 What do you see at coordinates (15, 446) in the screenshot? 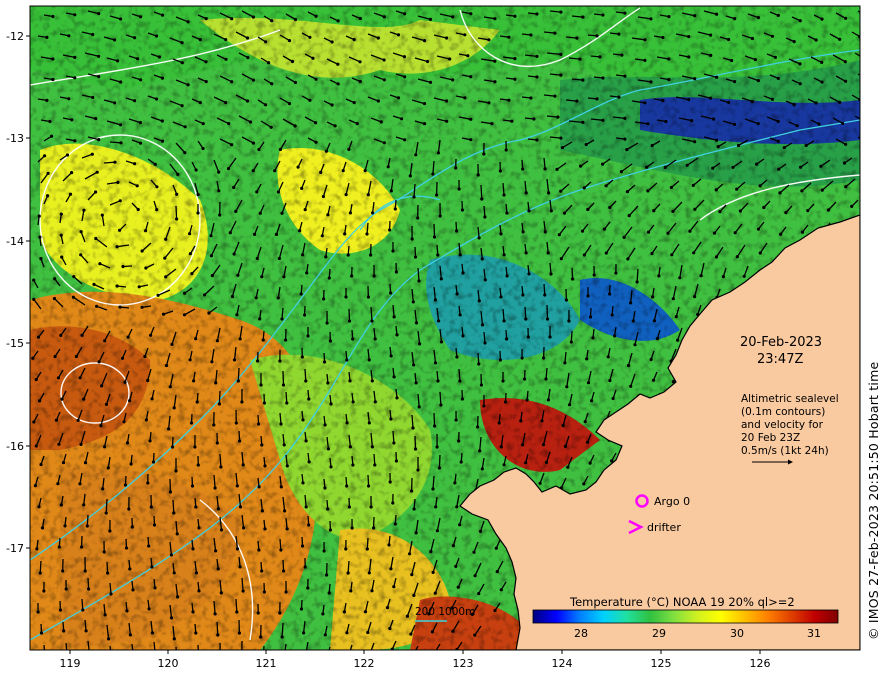
I see `lat-tick-label: -16` at bounding box center [15, 446].